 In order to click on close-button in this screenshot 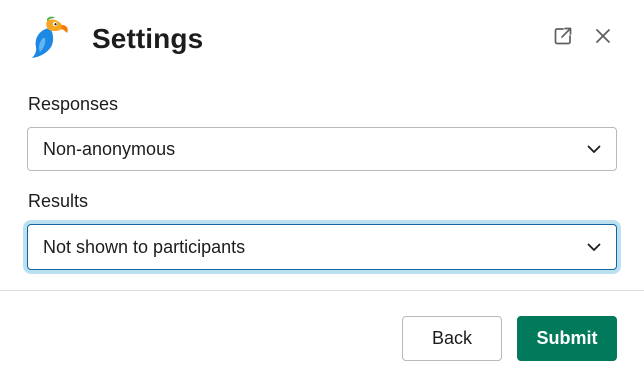, I will do `click(603, 38)`.